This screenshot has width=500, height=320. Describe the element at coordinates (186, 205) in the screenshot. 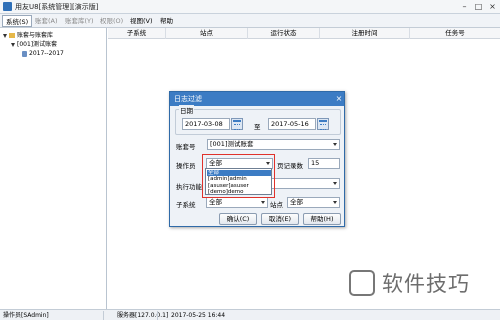

I see `subsystem-label: 子系统` at that location.